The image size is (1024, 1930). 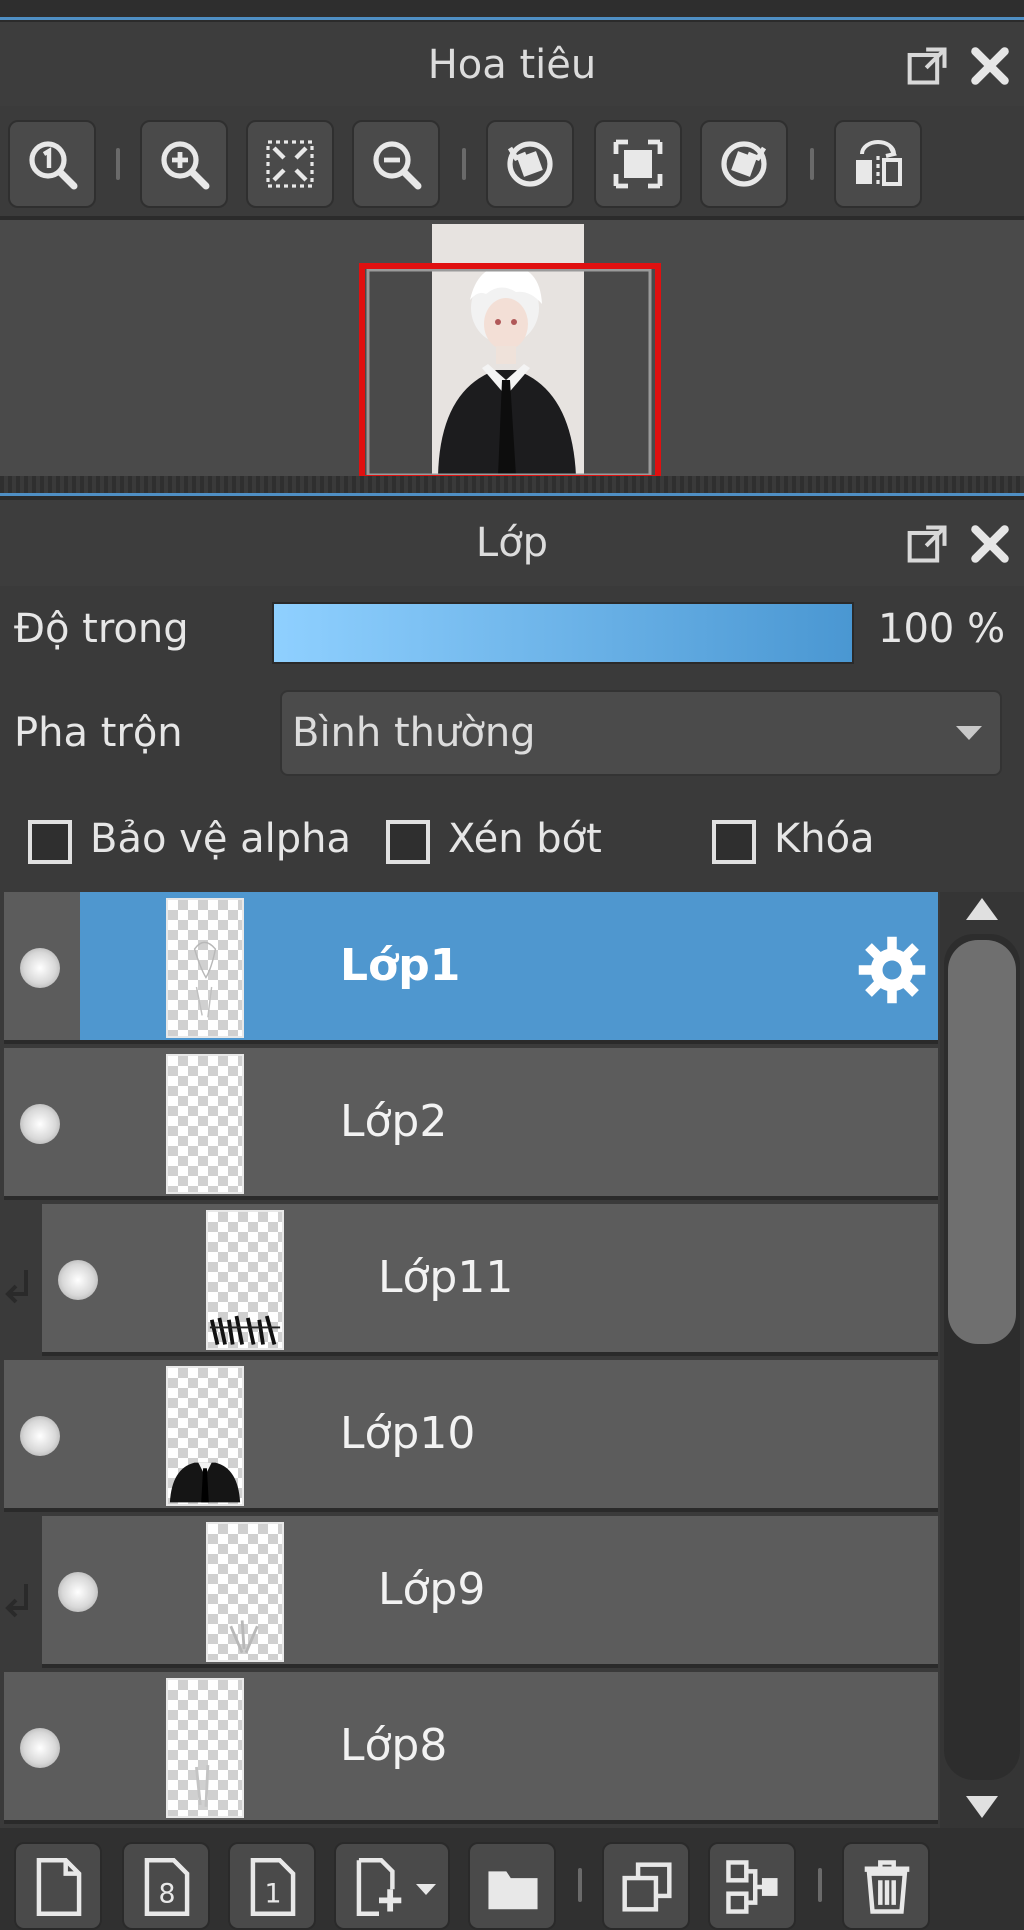 I want to click on lock-checkbox, so click(x=734, y=842).